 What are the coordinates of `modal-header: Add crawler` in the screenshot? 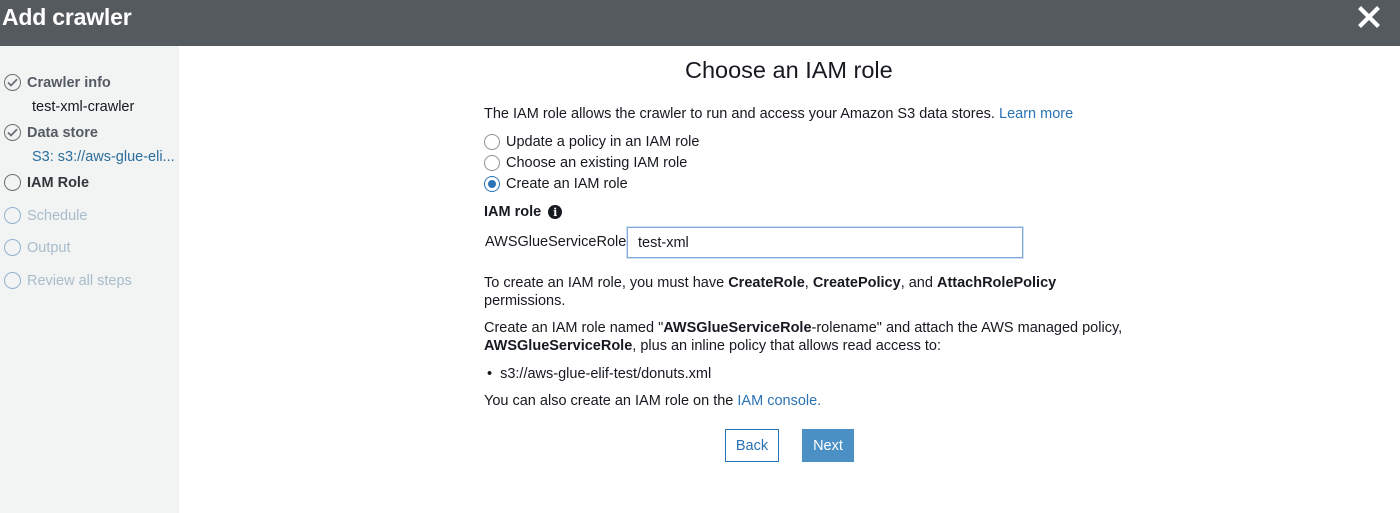 It's located at (700, 23).